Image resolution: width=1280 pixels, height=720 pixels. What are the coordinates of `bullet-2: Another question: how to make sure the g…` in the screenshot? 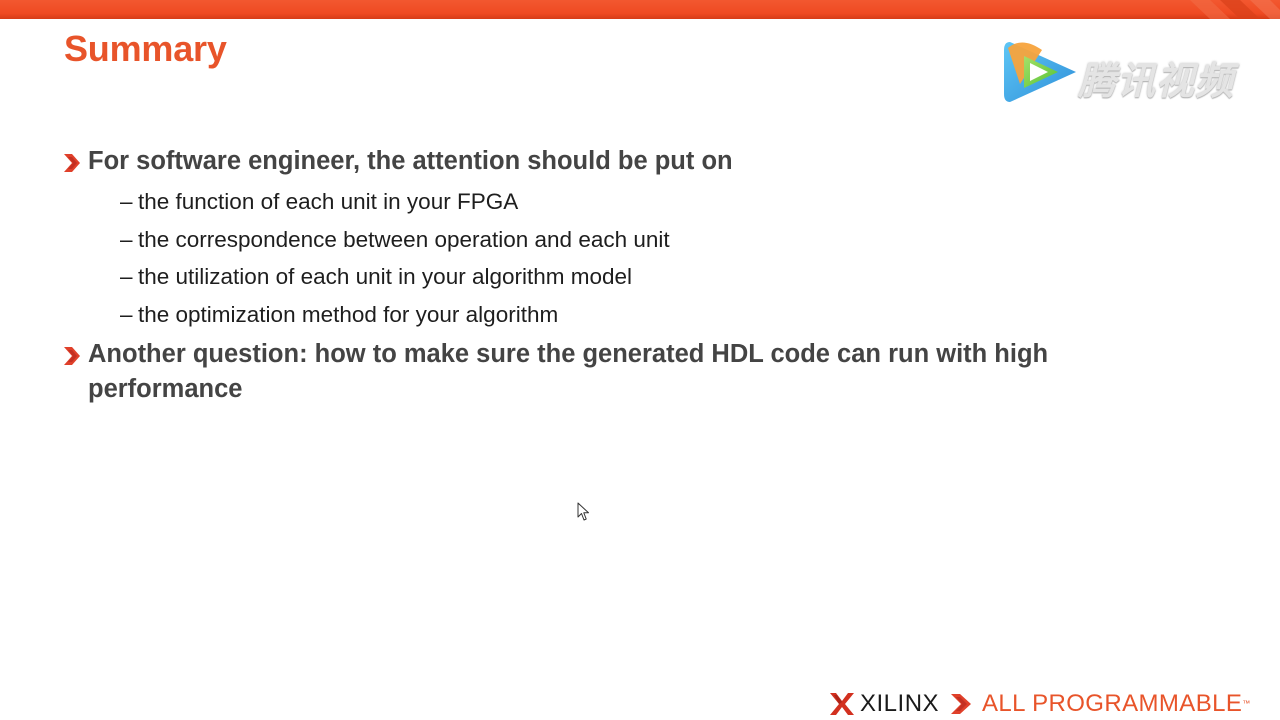 It's located at (612, 372).